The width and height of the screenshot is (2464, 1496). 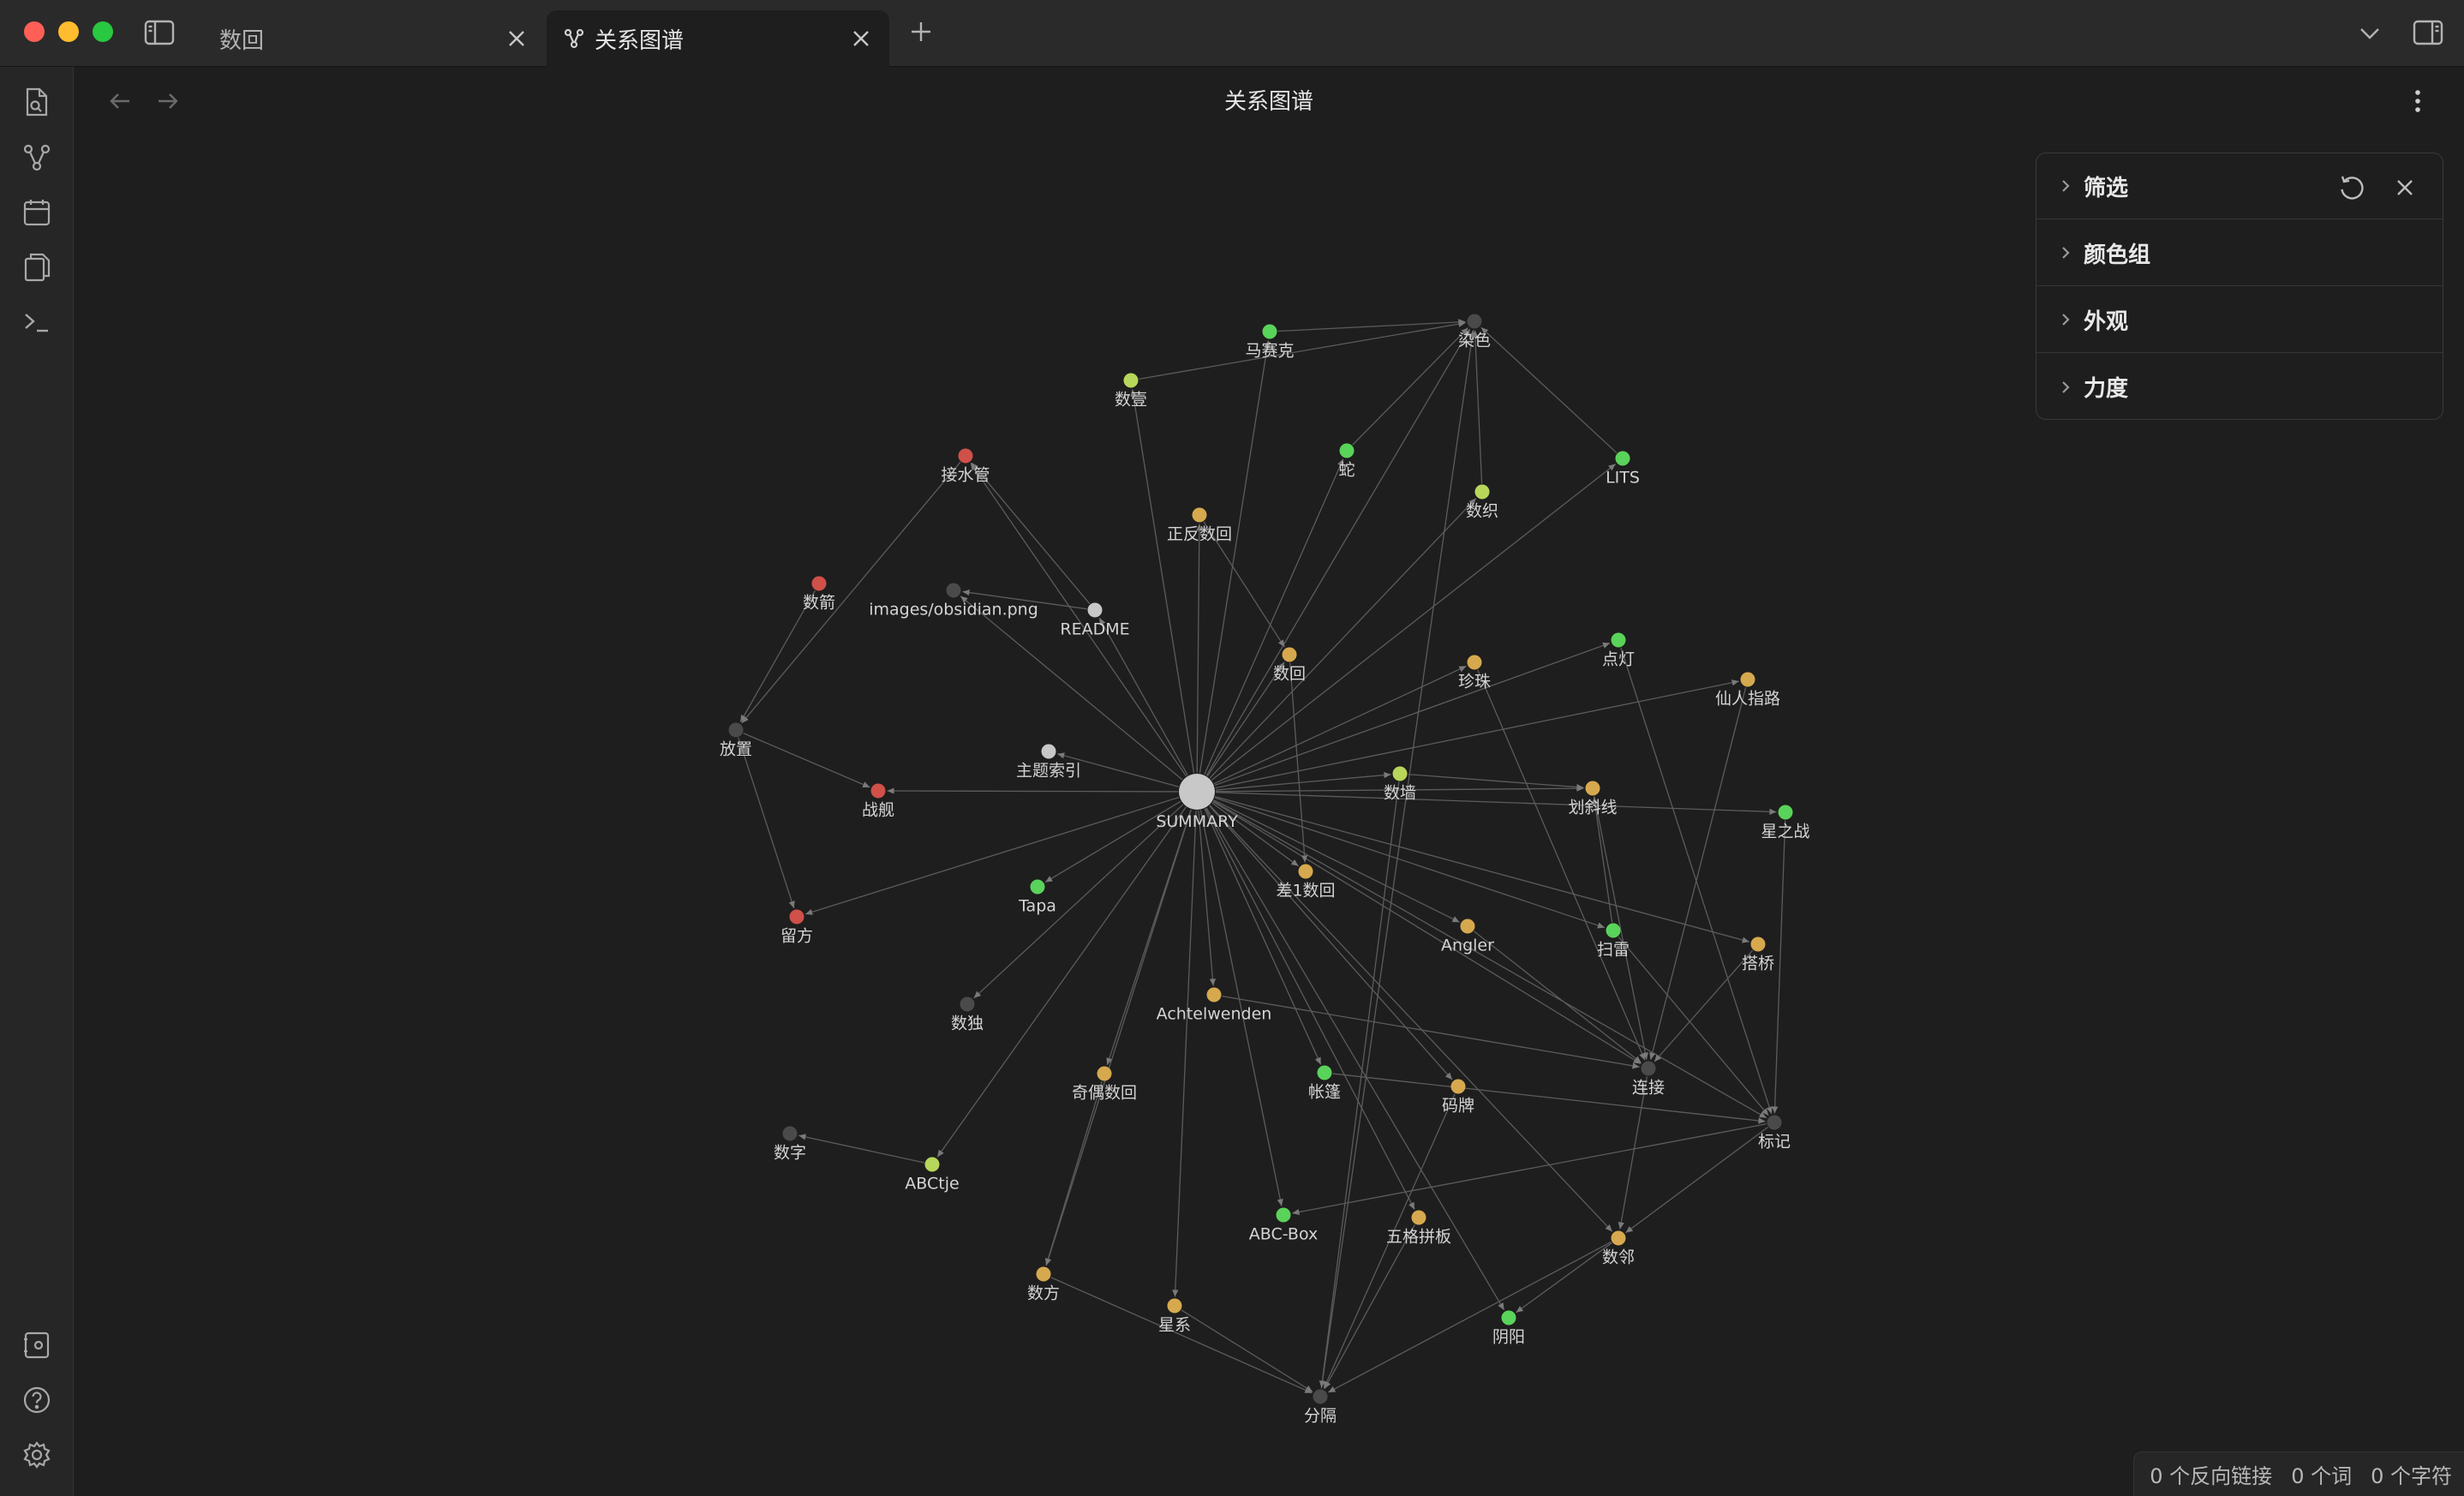 What do you see at coordinates (2369, 33) in the screenshot?
I see `chevron-down-icon` at bounding box center [2369, 33].